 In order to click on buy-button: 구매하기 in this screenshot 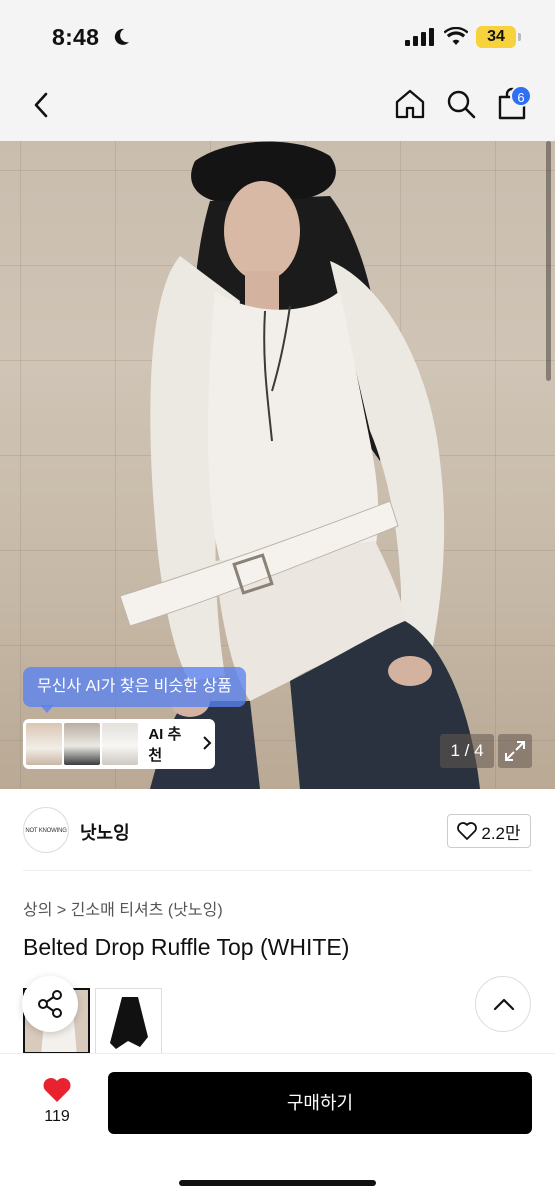, I will do `click(320, 1103)`.